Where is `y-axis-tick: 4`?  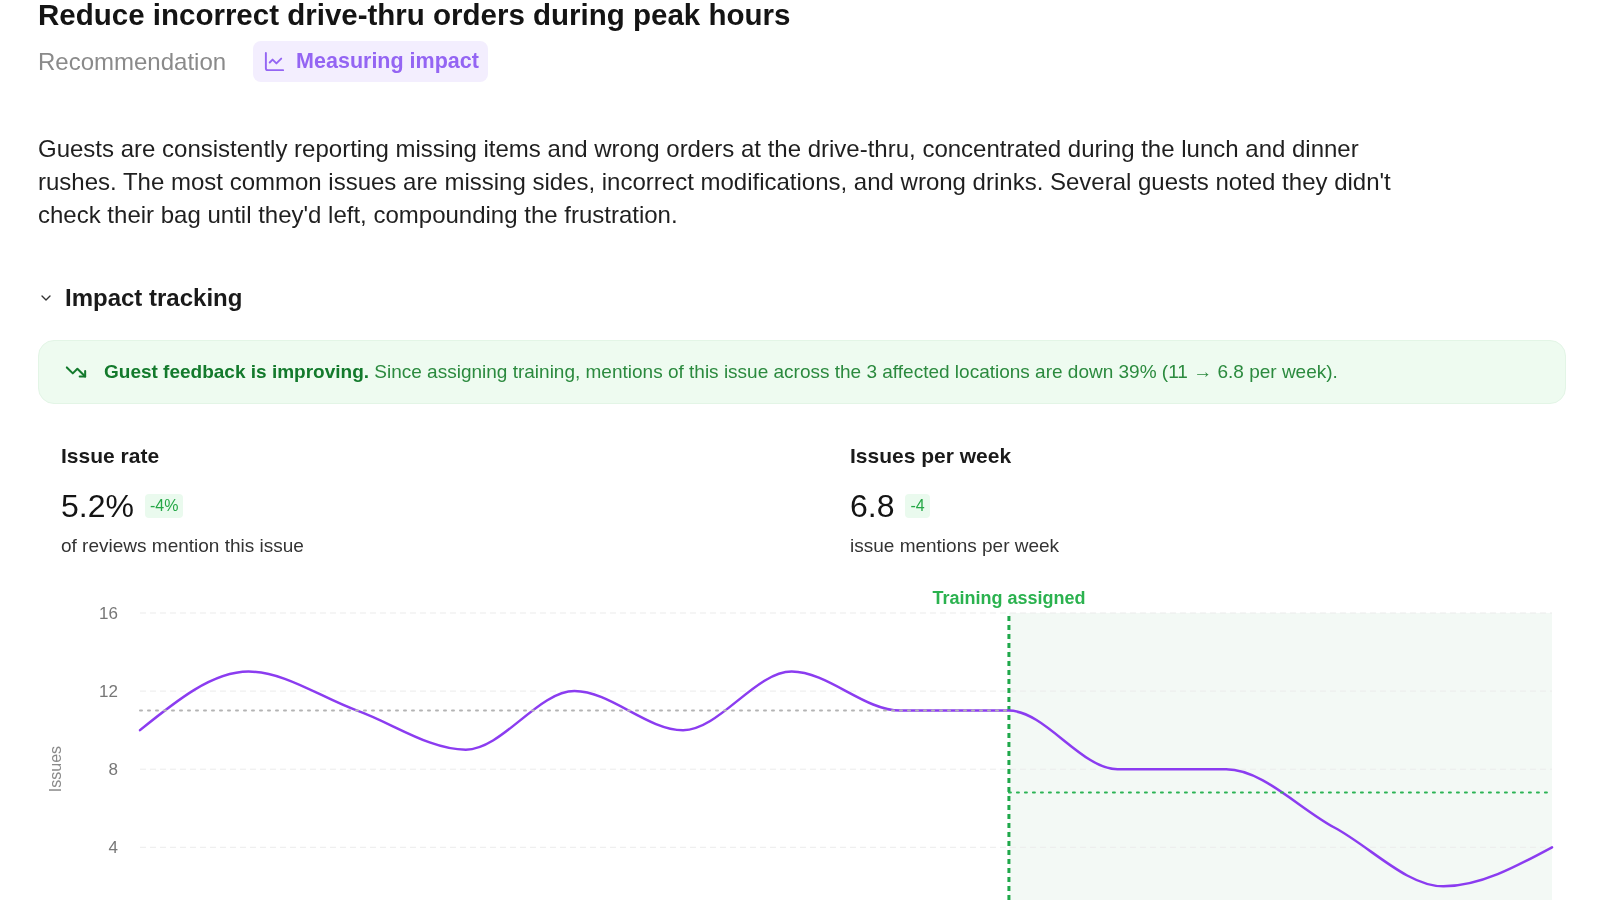 y-axis-tick: 4 is located at coordinates (113, 848).